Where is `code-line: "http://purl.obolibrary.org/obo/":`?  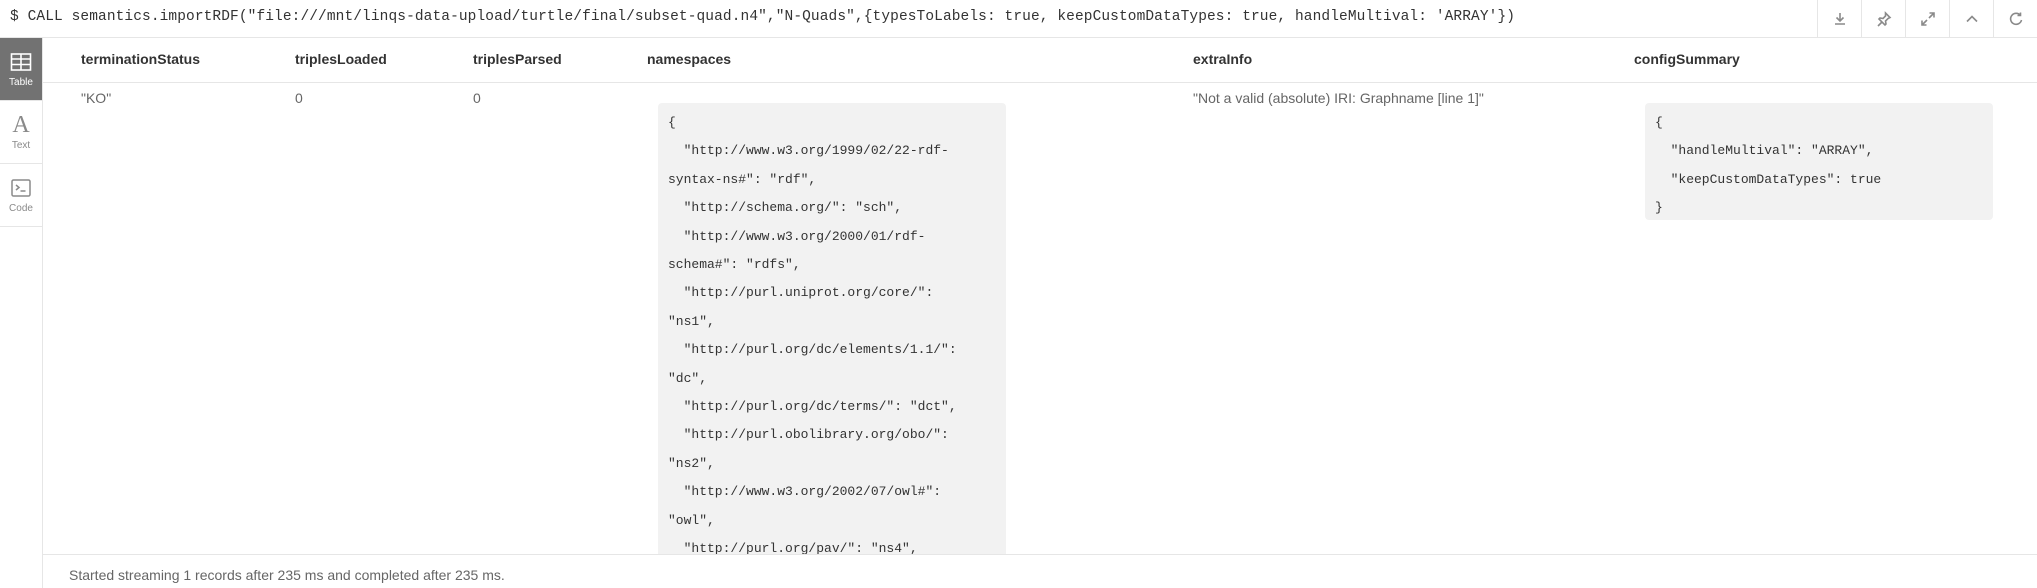
code-line: "http://purl.obolibrary.org/obo/": is located at coordinates (808, 435).